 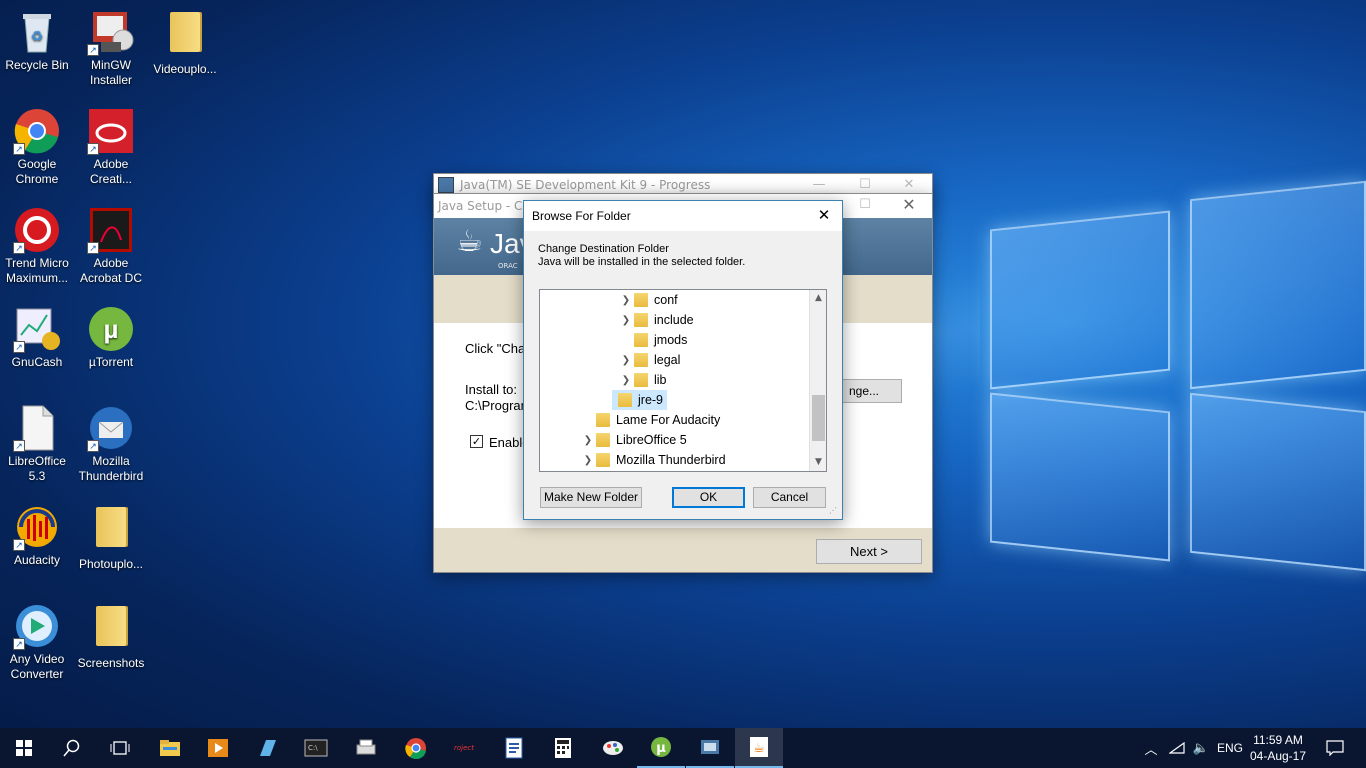 I want to click on tree-item-lib: ❯ lib, so click(x=642, y=380).